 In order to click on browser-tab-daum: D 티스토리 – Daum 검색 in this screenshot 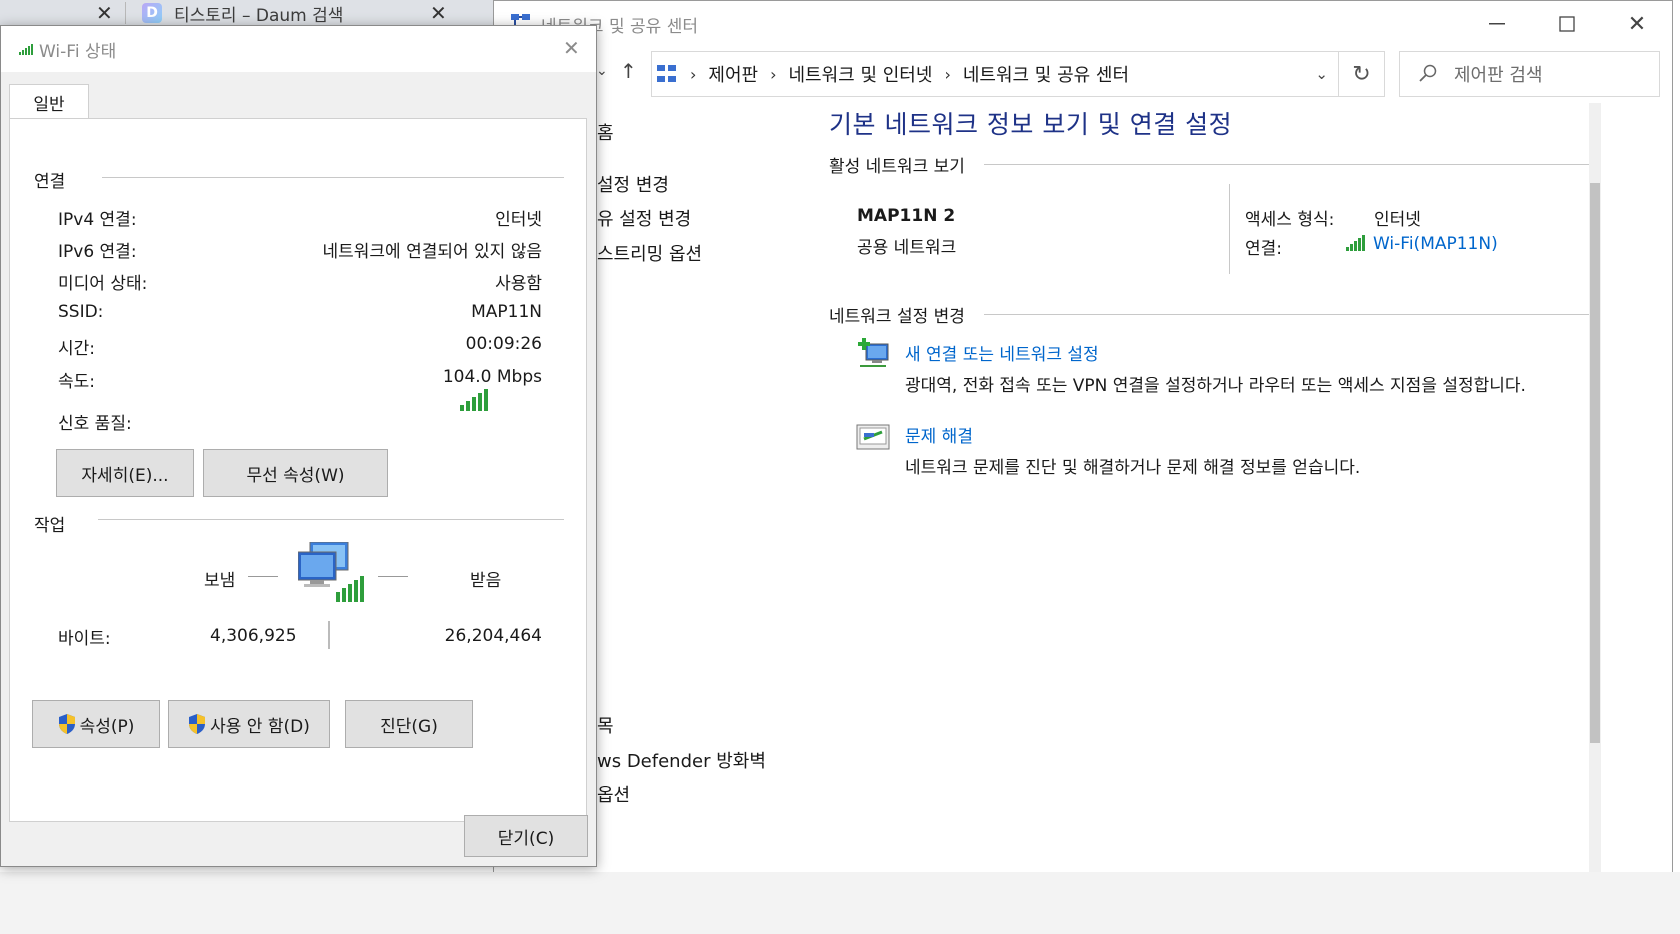, I will do `click(297, 13)`.